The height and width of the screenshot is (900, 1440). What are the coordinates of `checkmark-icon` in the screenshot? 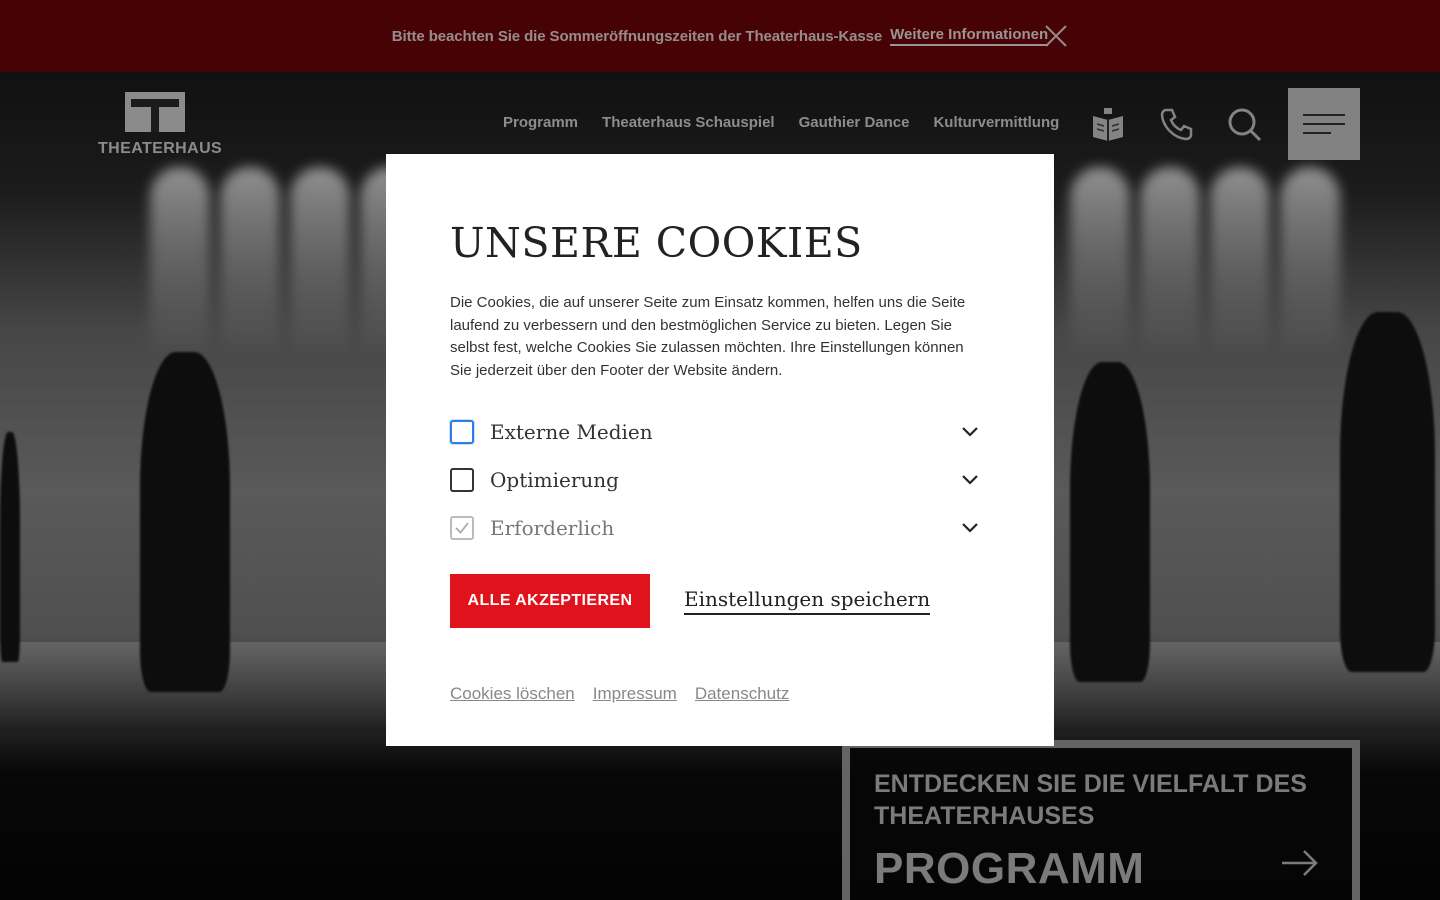 It's located at (462, 528).